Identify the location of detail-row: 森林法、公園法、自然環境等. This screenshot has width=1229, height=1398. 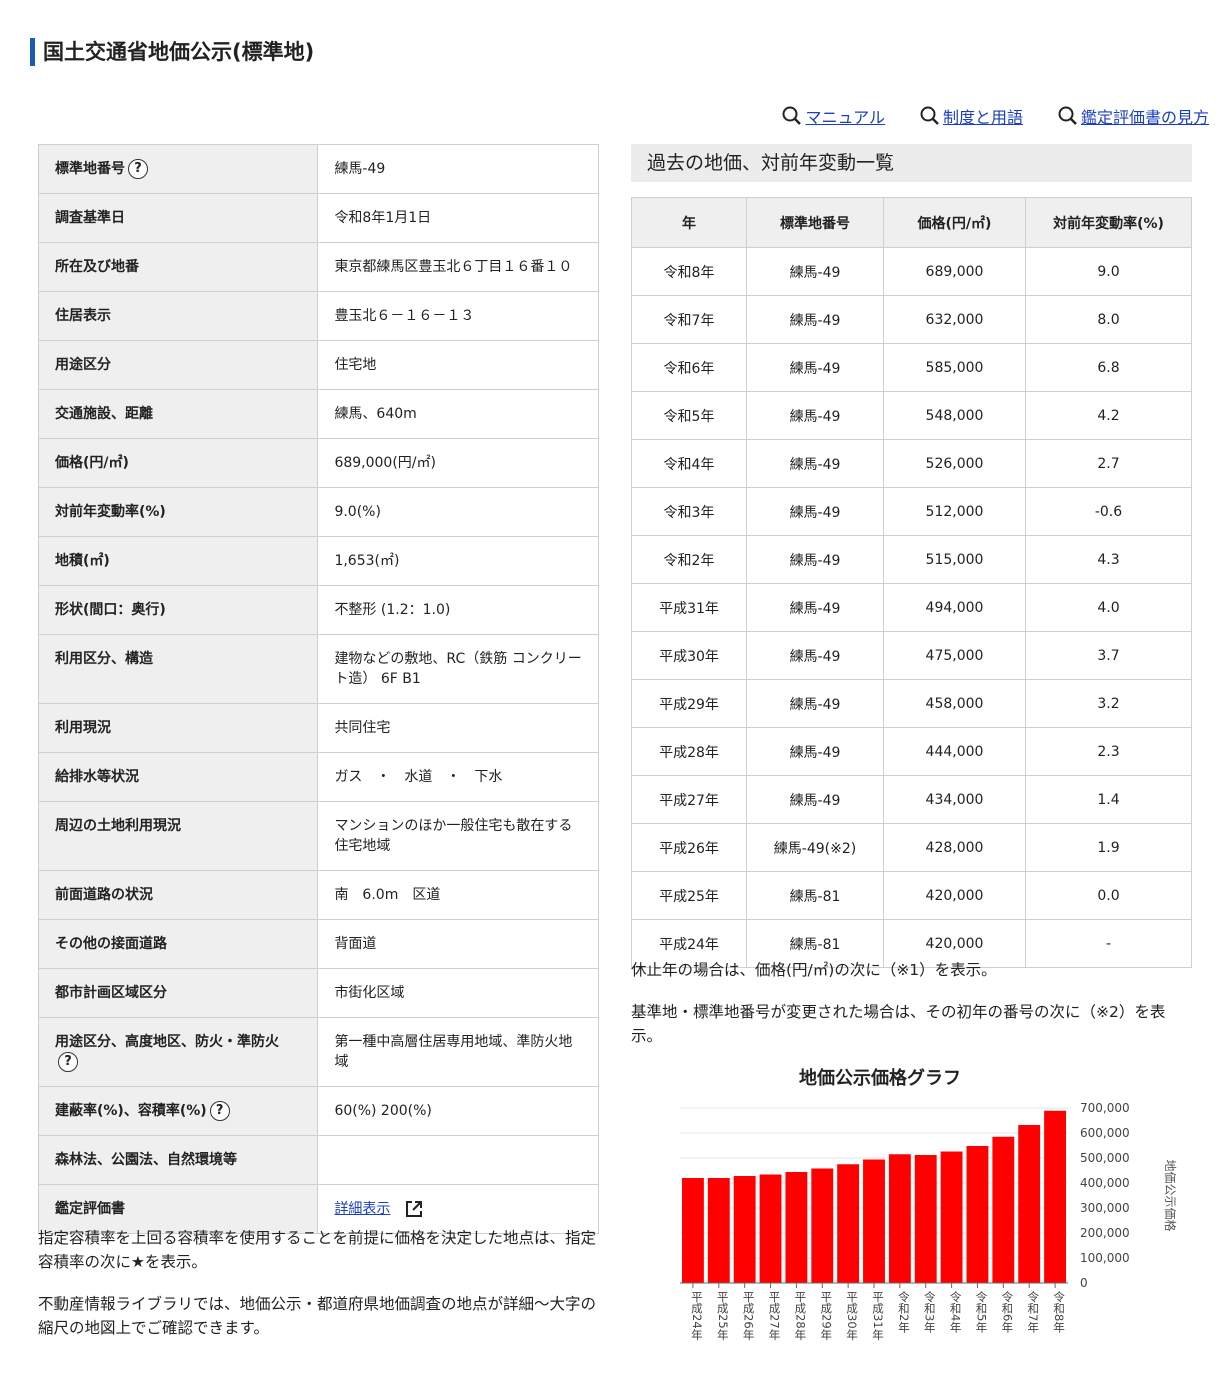
(318, 1160).